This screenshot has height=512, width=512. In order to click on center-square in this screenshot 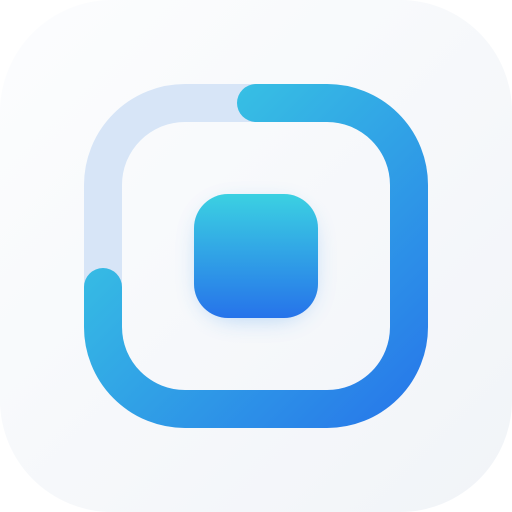, I will do `click(256, 256)`.